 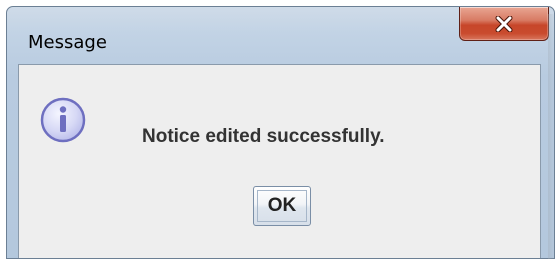 I want to click on close-x-icon, so click(x=504, y=23).